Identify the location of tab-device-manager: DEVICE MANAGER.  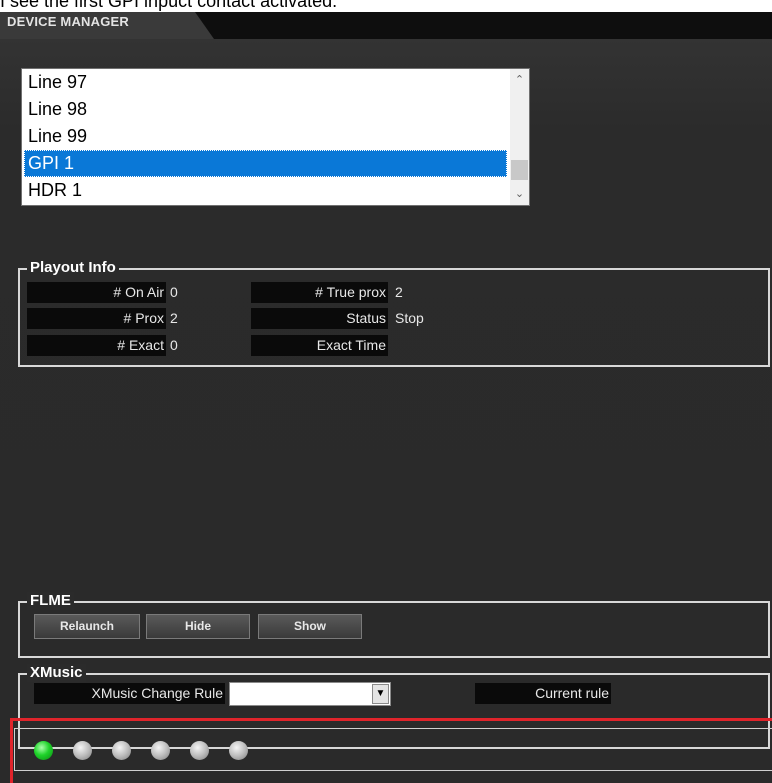
(107, 25).